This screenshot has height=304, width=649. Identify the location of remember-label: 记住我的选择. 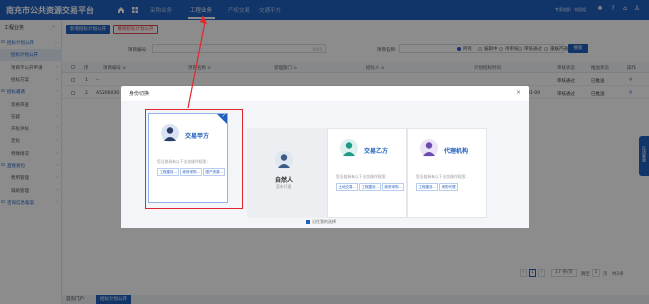
(324, 221).